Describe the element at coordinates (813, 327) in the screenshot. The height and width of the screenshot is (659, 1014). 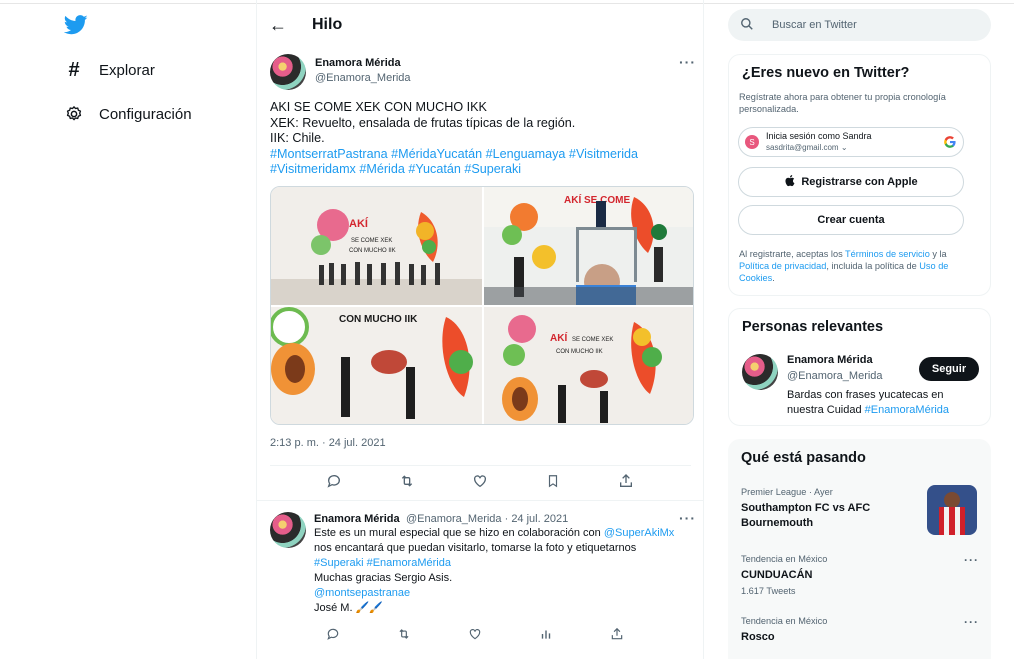
I see `relevant-people-title: Personas relevantes` at that location.